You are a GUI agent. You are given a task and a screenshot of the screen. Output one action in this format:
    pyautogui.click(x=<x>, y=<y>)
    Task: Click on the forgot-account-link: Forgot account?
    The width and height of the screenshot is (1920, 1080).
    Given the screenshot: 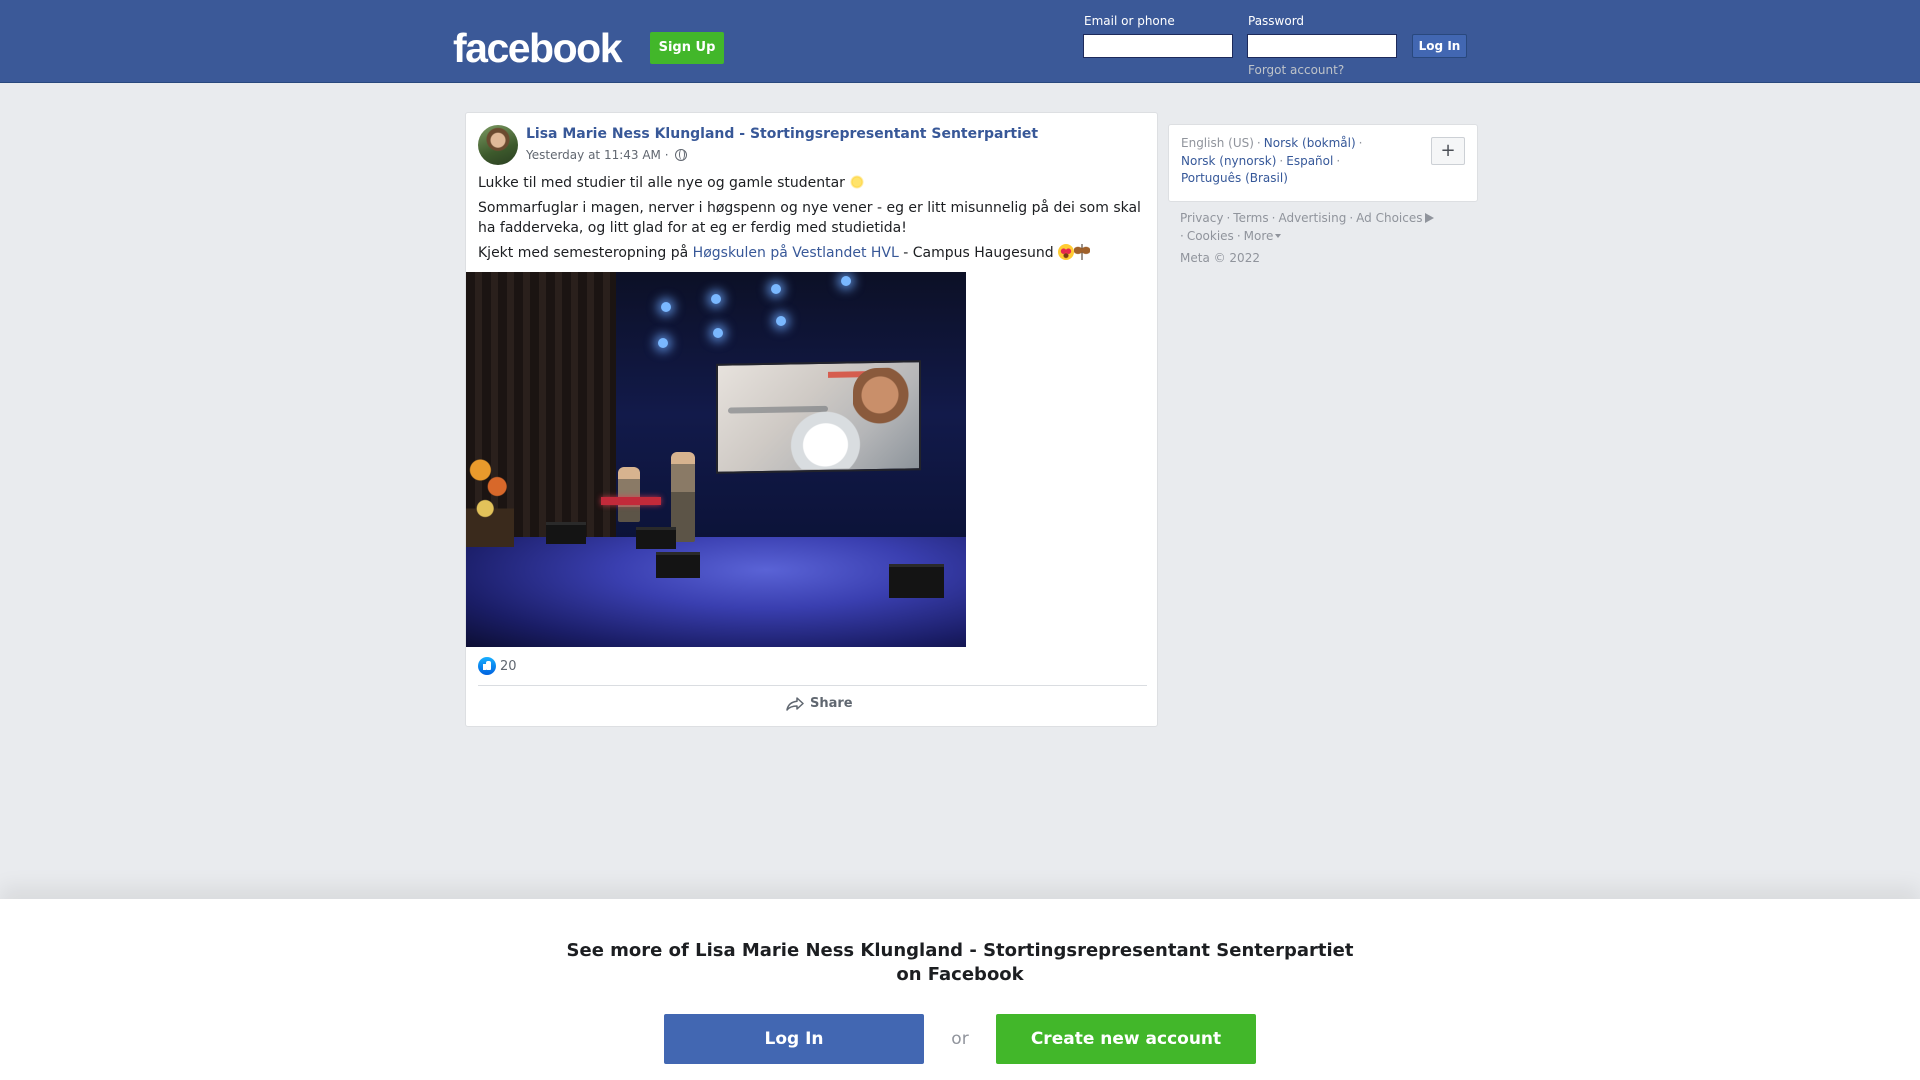 What is the action you would take?
    pyautogui.click(x=1296, y=70)
    